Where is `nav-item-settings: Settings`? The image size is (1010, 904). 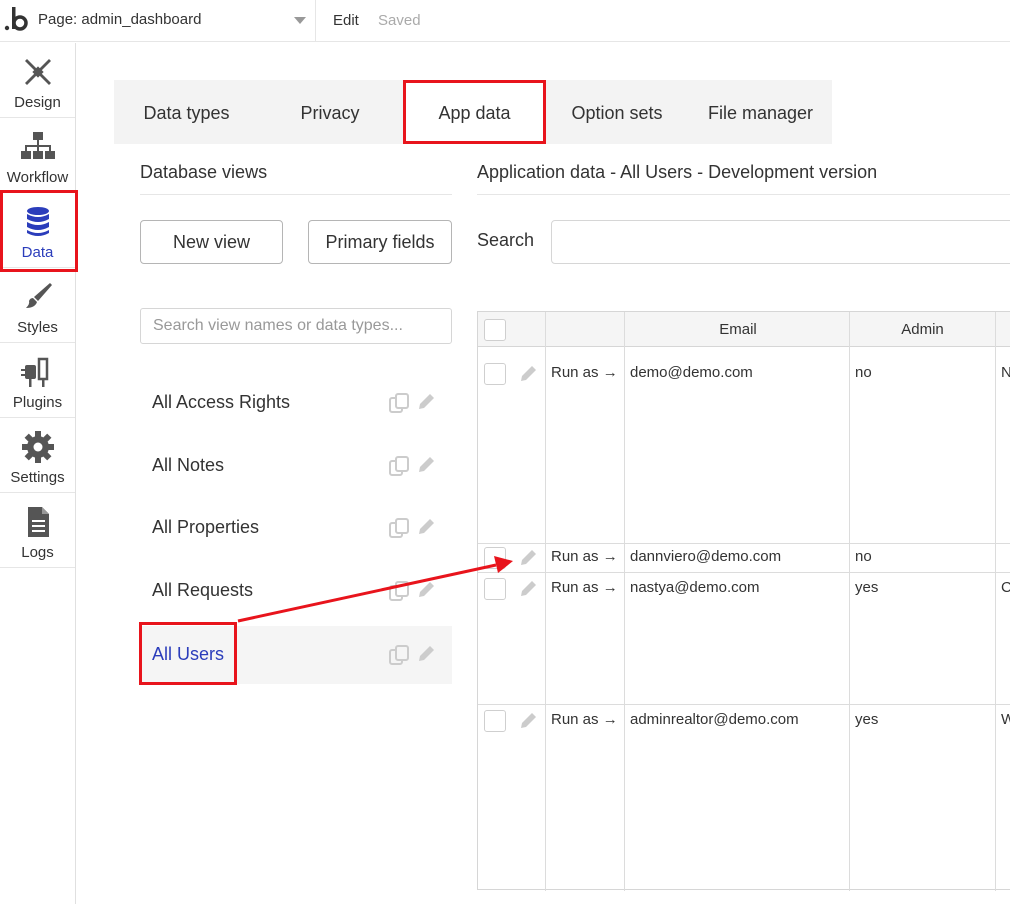
nav-item-settings: Settings is located at coordinates (37, 455).